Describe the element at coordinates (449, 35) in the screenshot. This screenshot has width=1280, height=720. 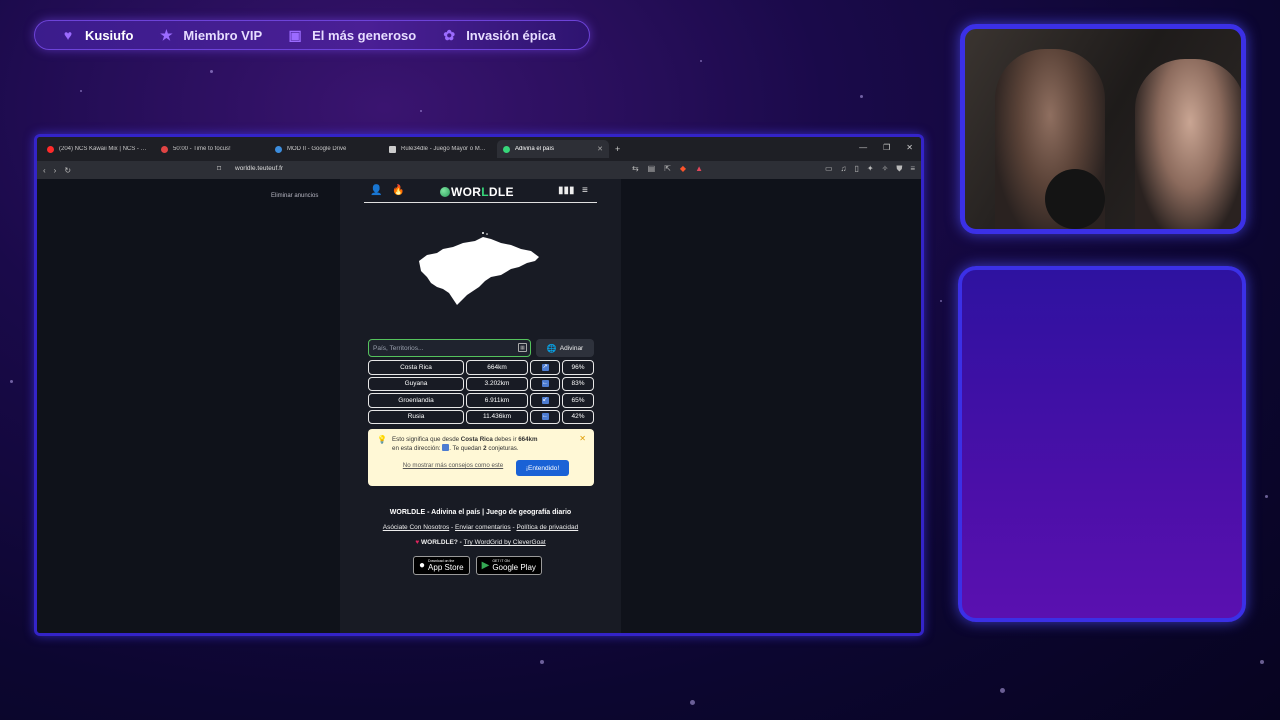
I see `paw-icon: ✿` at that location.